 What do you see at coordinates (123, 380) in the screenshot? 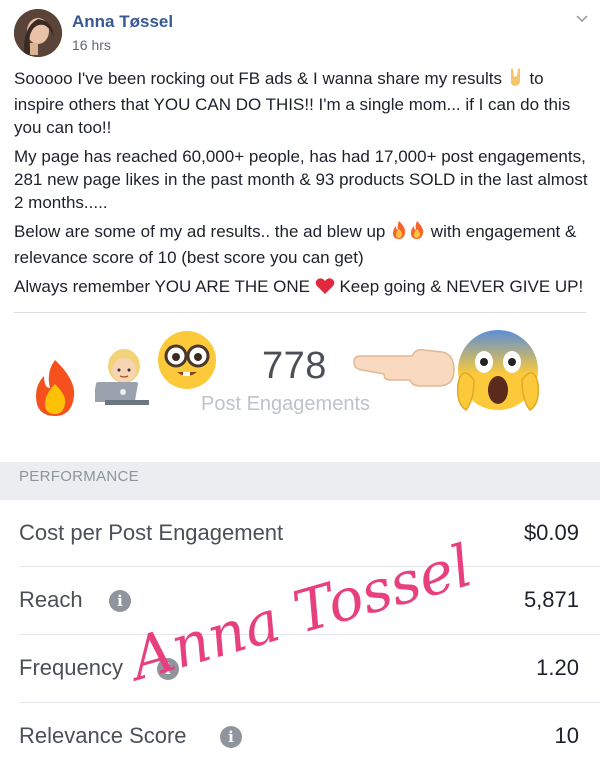
I see `woman-technologist-emoji` at bounding box center [123, 380].